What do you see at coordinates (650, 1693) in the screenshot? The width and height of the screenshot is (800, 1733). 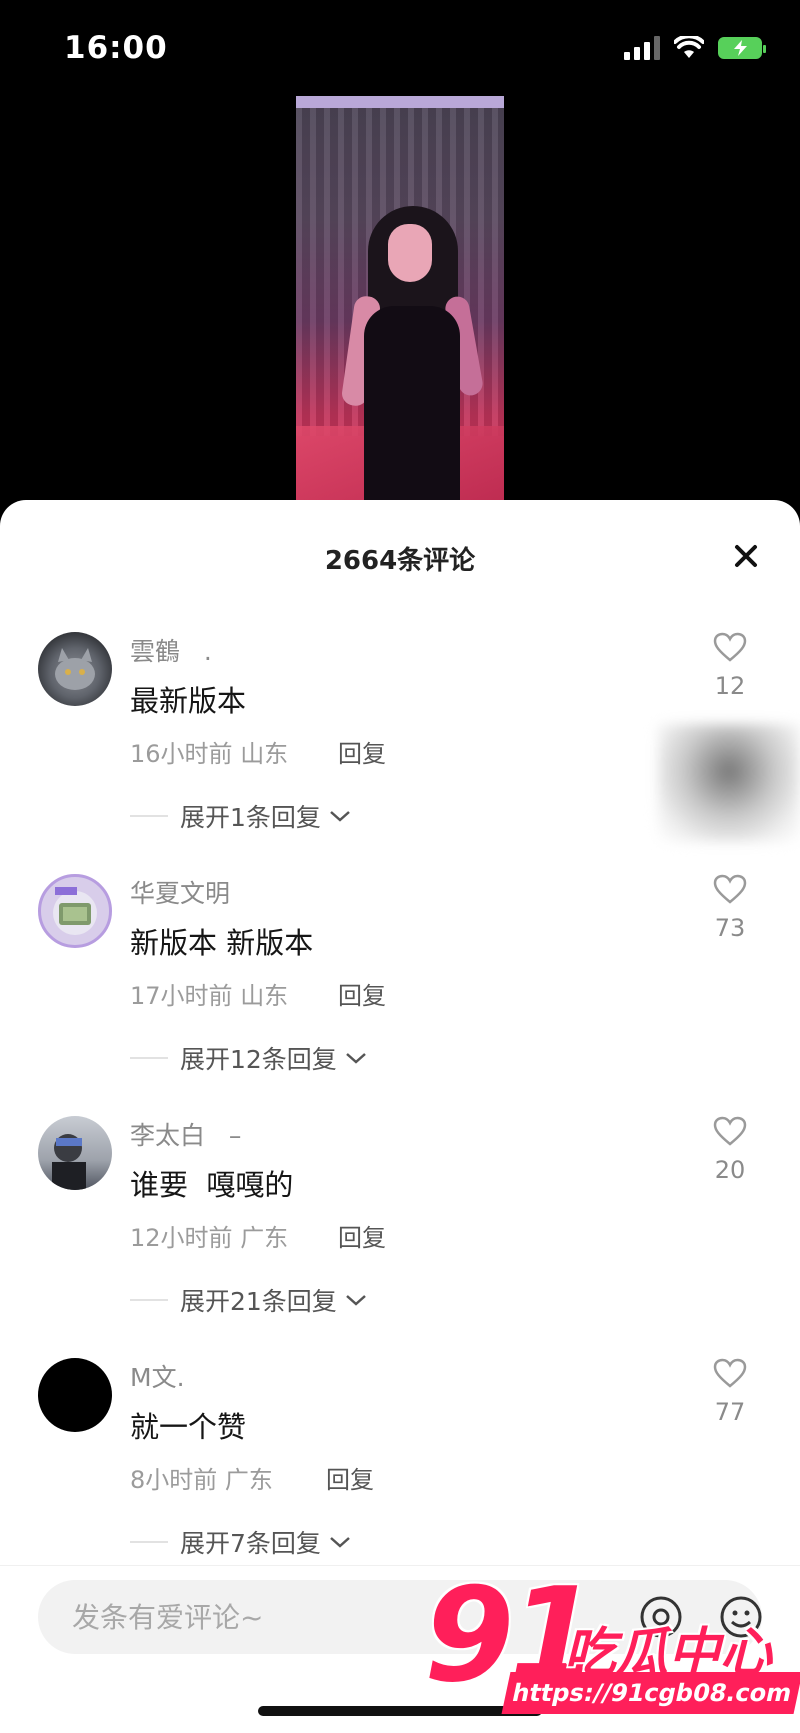 I see `watermark-url: https://91cgb08.com` at bounding box center [650, 1693].